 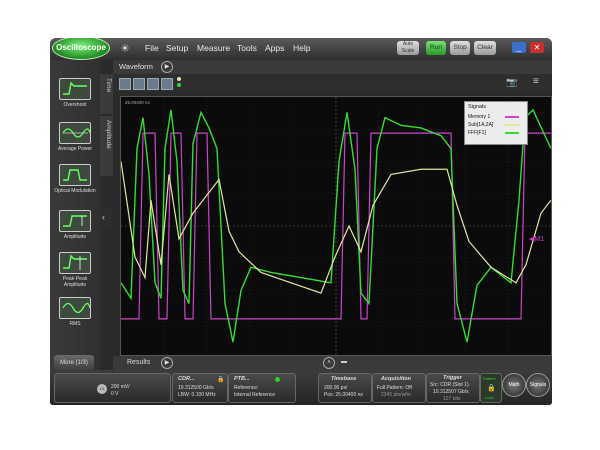 I want to click on select-tool-icon, so click(x=125, y=84).